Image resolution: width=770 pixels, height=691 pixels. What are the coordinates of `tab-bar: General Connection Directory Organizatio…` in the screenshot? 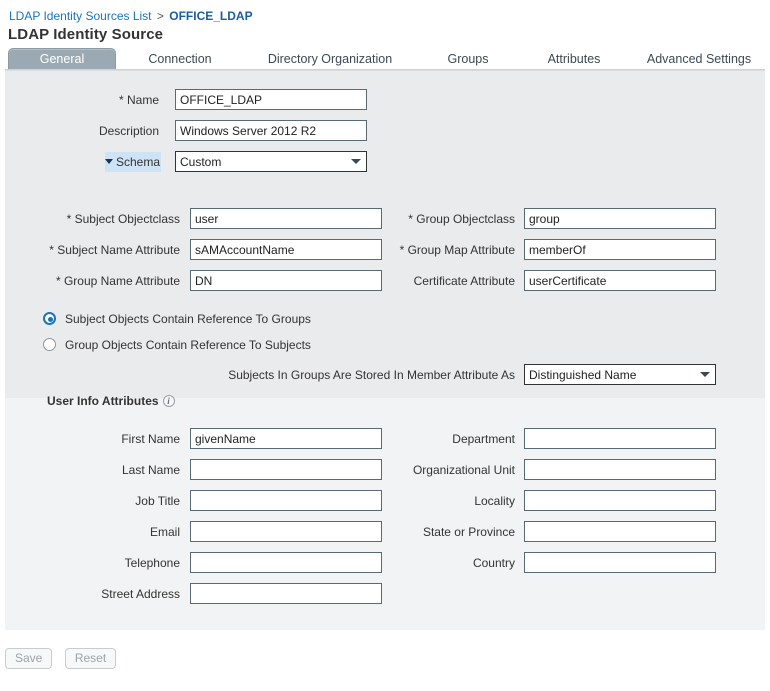 It's located at (385, 59).